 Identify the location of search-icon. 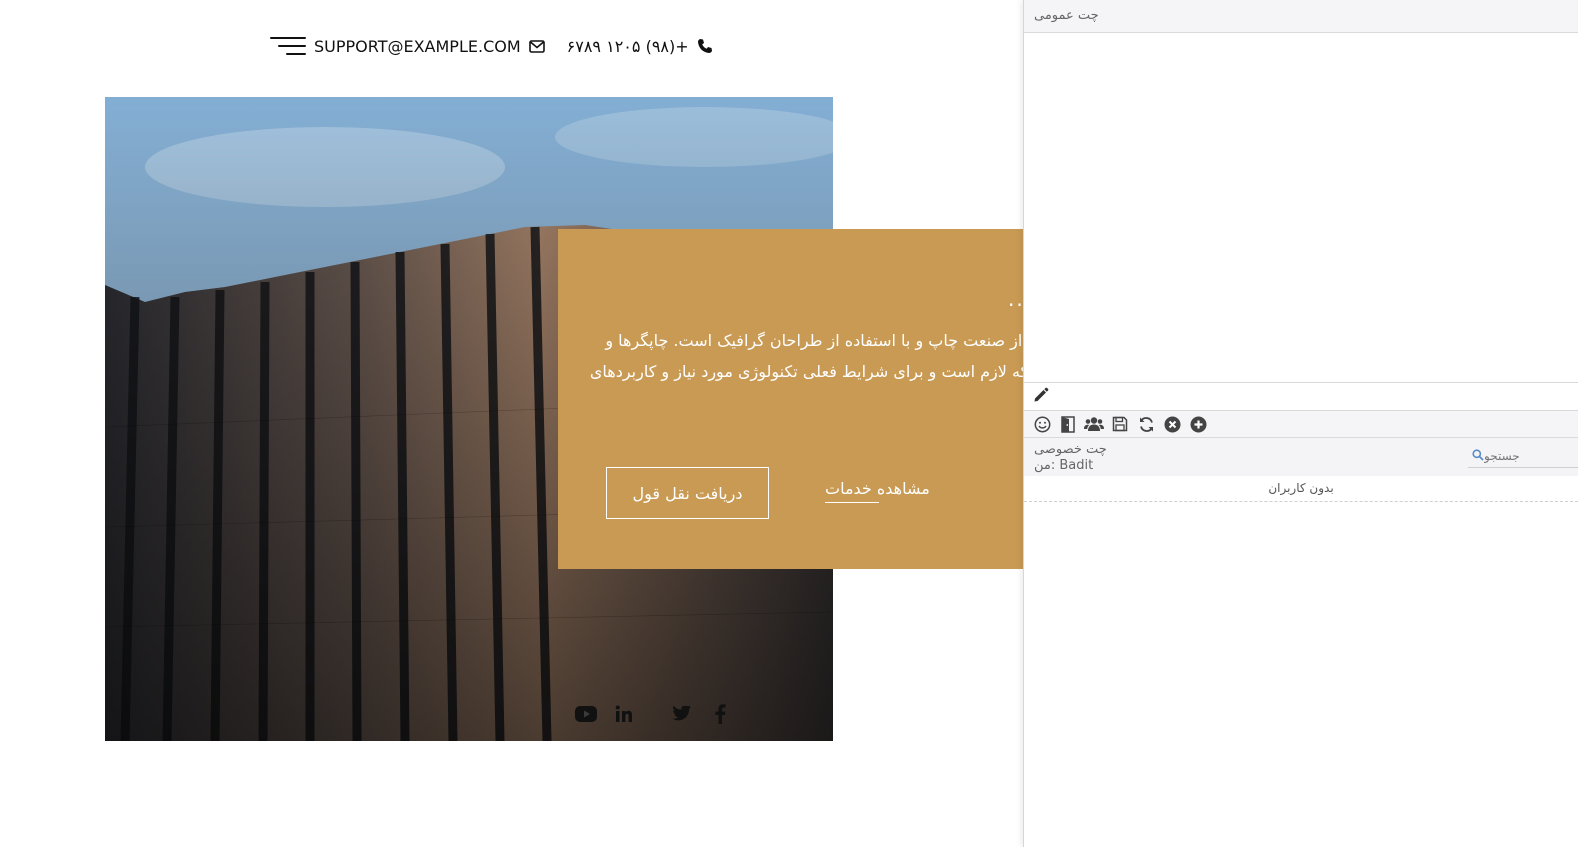
(1478, 455).